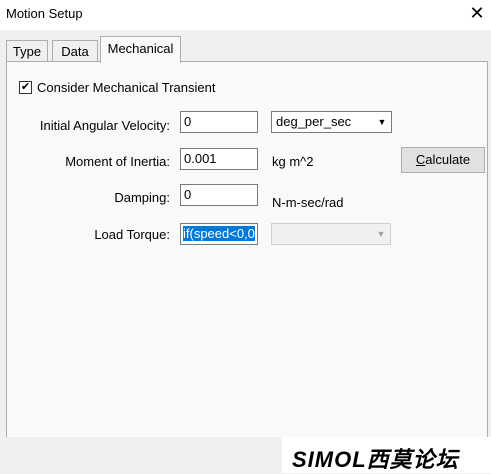 The width and height of the screenshot is (491, 474). What do you see at coordinates (44, 13) in the screenshot?
I see `window-title: Motion Setup` at bounding box center [44, 13].